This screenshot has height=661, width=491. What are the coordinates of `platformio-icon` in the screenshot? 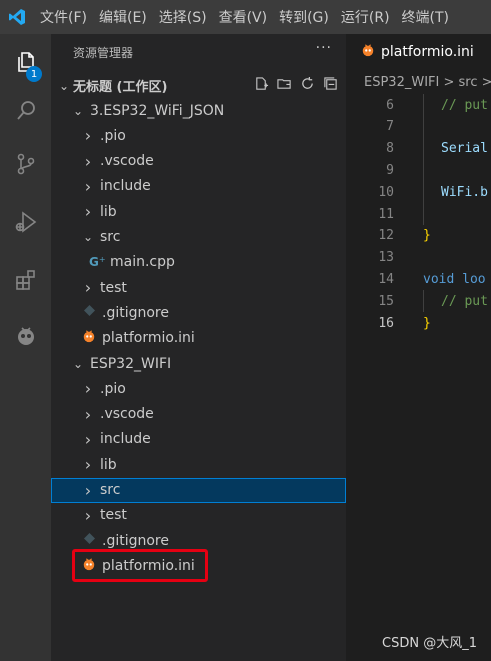 It's located at (25, 336).